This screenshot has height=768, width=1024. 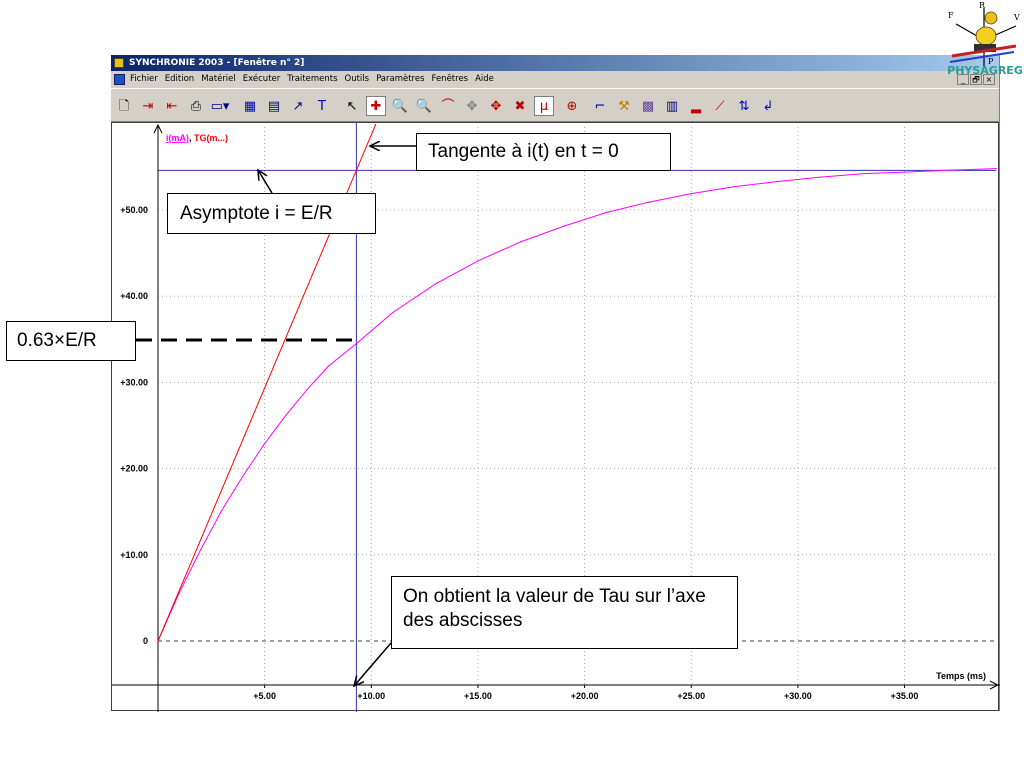 What do you see at coordinates (220, 106) in the screenshot?
I see `display-dropdown-icon: ▭▾` at bounding box center [220, 106].